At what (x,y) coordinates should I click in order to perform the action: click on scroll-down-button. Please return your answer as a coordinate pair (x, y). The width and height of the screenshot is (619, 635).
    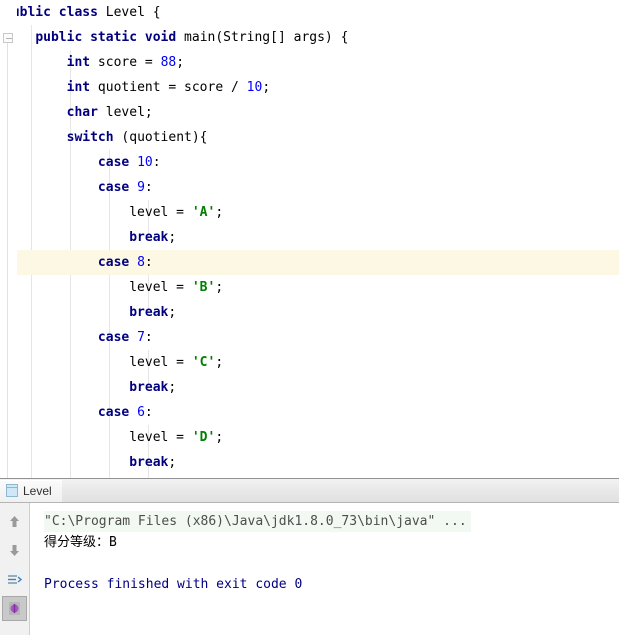
    Looking at the image, I should click on (14, 550).